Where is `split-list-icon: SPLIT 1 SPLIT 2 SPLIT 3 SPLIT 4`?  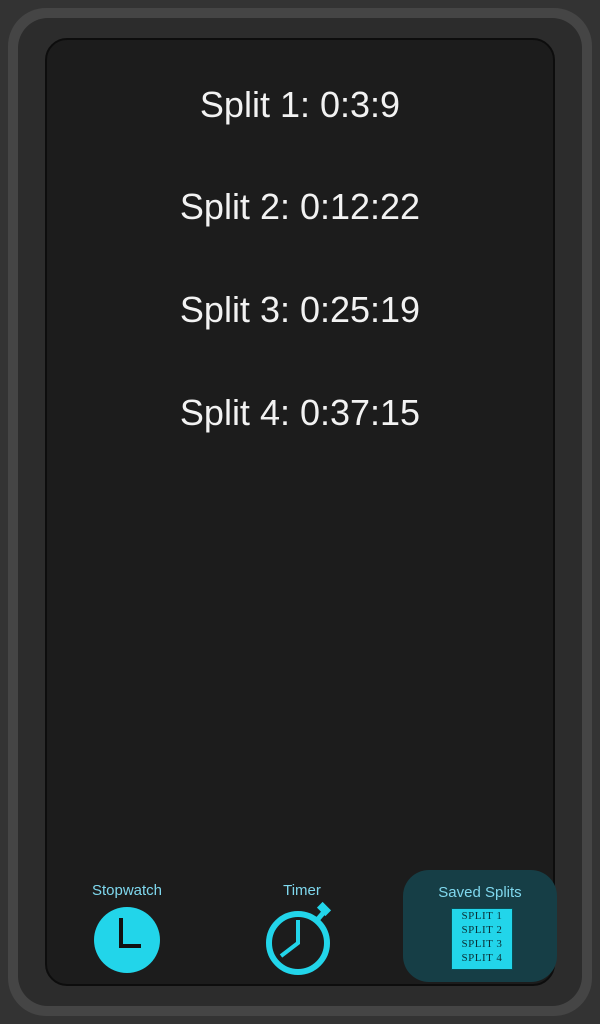
split-list-icon: SPLIT 1 SPLIT 2 SPLIT 3 SPLIT 4 is located at coordinates (482, 939).